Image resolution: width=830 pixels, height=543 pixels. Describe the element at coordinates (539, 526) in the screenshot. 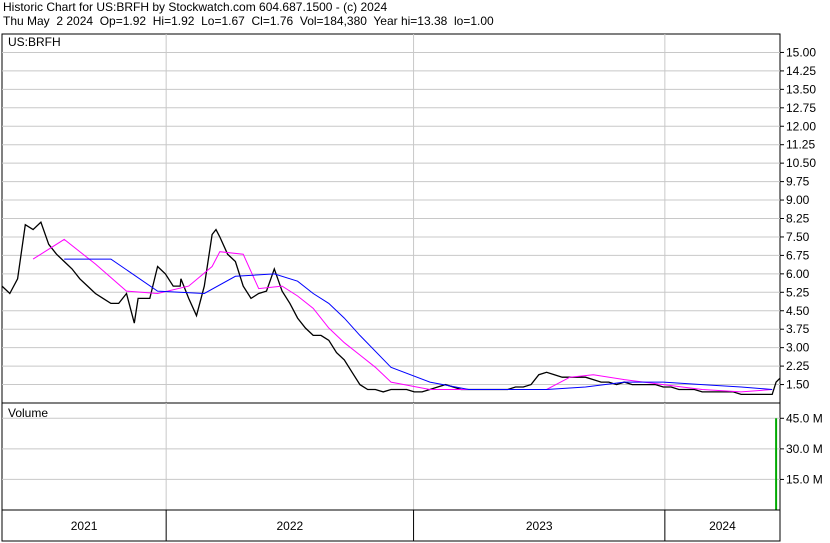

I see `year-label: 2023` at that location.